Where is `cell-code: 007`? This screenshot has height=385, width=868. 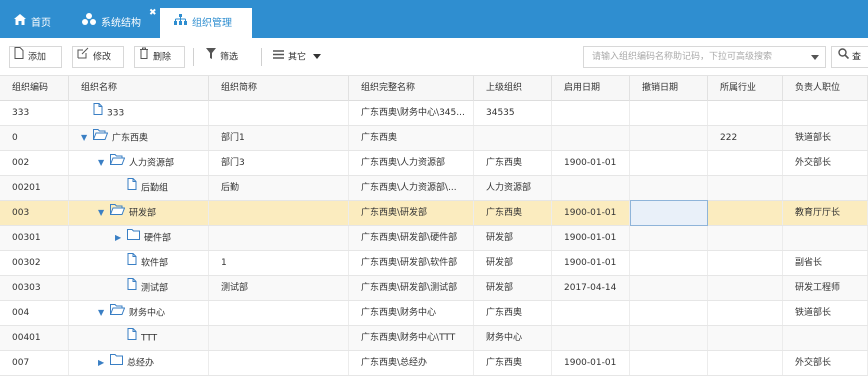
cell-code: 007 is located at coordinates (34, 363).